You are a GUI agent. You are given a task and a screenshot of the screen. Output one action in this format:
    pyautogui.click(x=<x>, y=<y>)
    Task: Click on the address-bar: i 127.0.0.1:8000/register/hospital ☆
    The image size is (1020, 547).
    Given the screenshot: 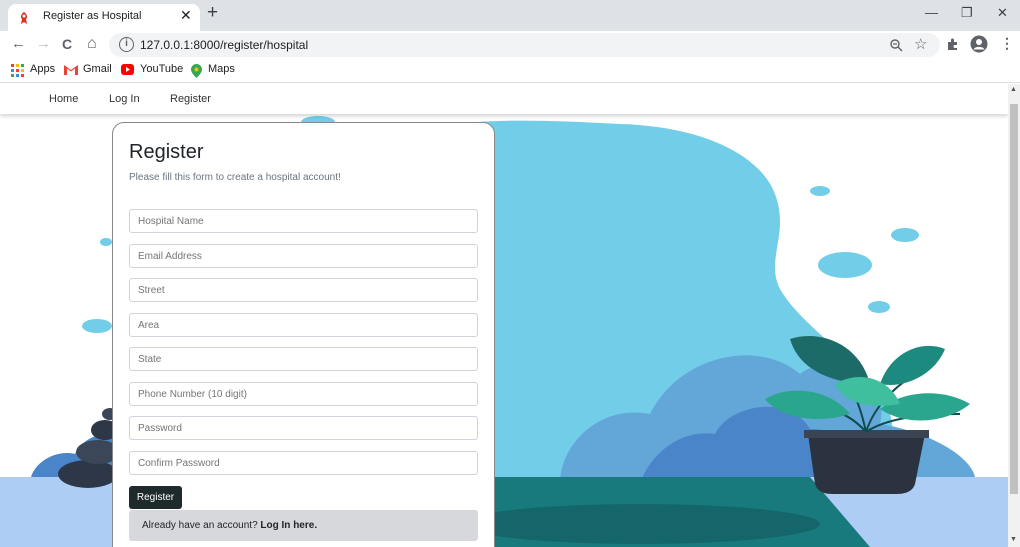 What is the action you would take?
    pyautogui.click(x=524, y=45)
    